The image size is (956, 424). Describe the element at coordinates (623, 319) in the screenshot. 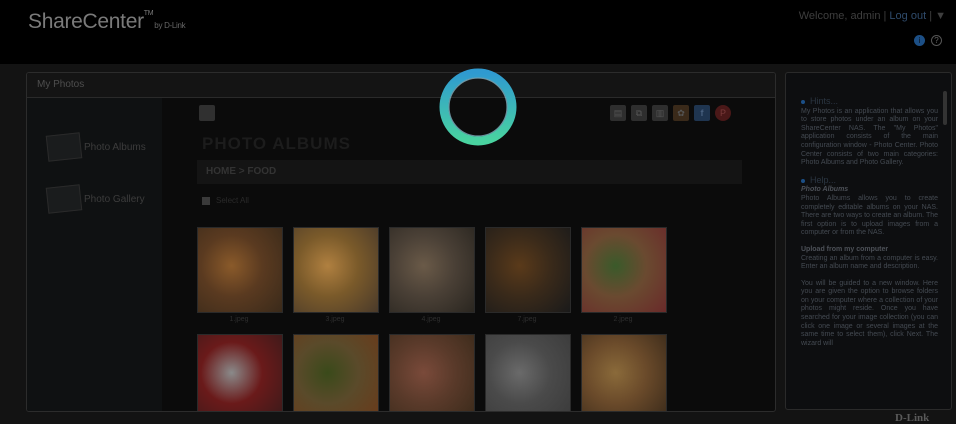

I see `photo-label: 2.jpeg` at that location.